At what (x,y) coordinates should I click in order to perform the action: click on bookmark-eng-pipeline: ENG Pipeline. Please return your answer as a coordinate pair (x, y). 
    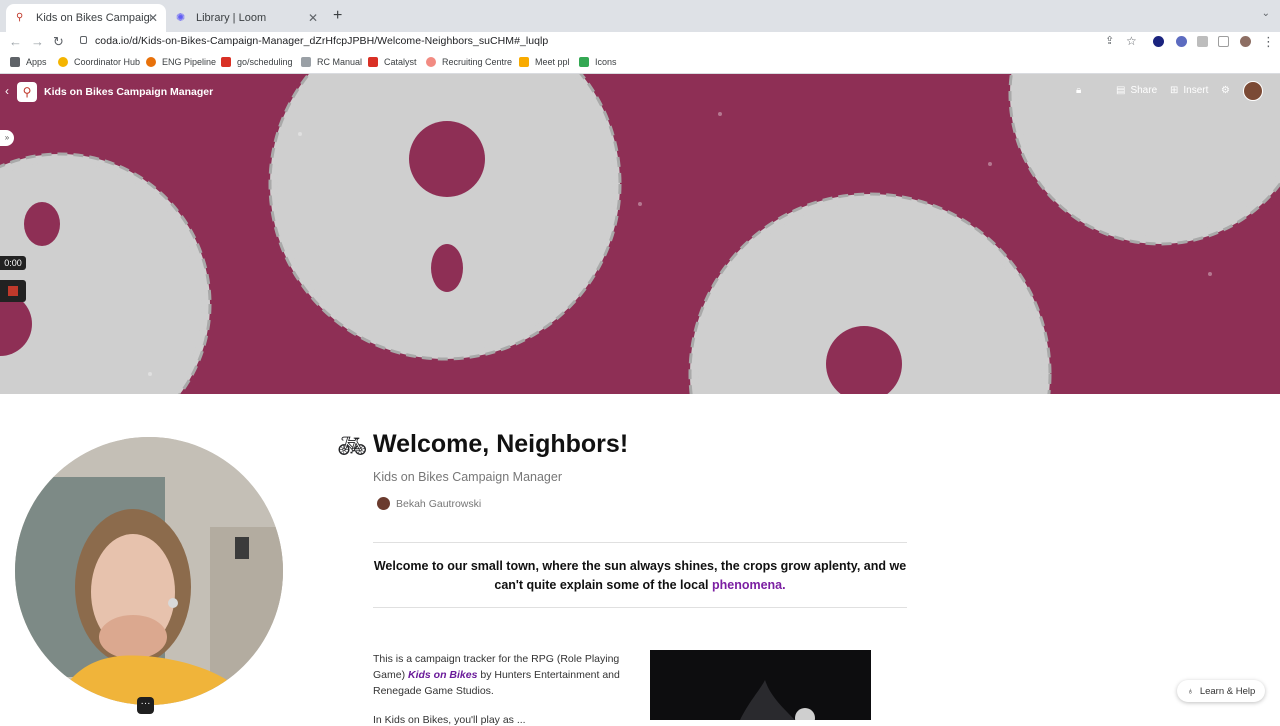
    Looking at the image, I should click on (181, 62).